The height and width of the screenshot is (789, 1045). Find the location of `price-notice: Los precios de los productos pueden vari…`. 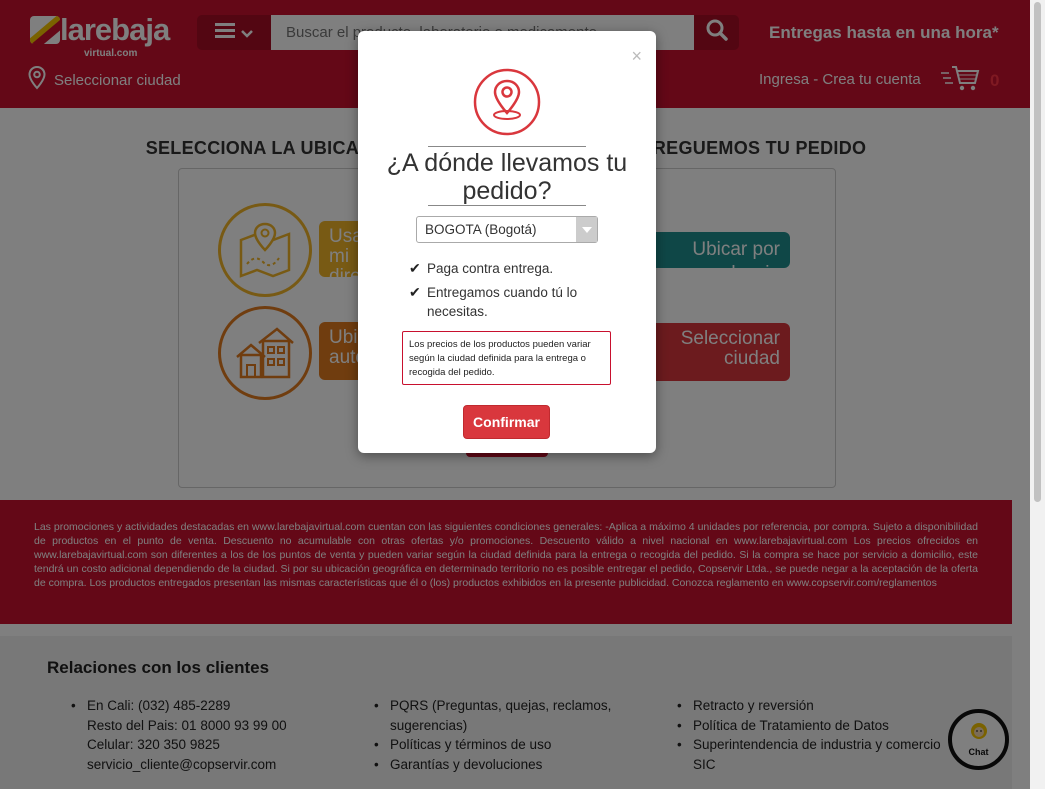

price-notice: Los precios de los productos pueden vari… is located at coordinates (506, 358).